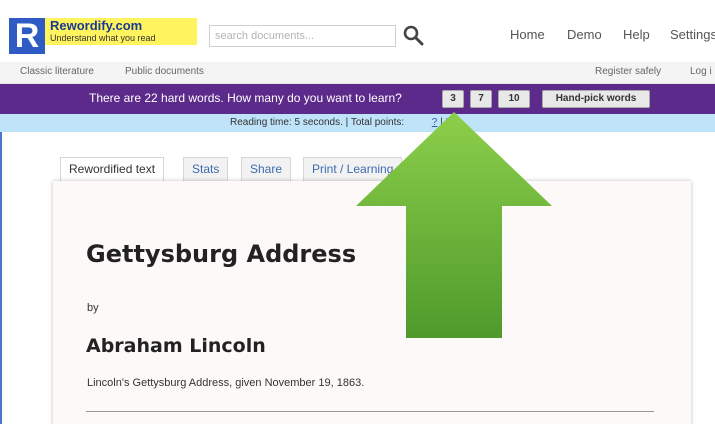 The height and width of the screenshot is (424, 715). Describe the element at coordinates (701, 71) in the screenshot. I see `link-login: Log i` at that location.